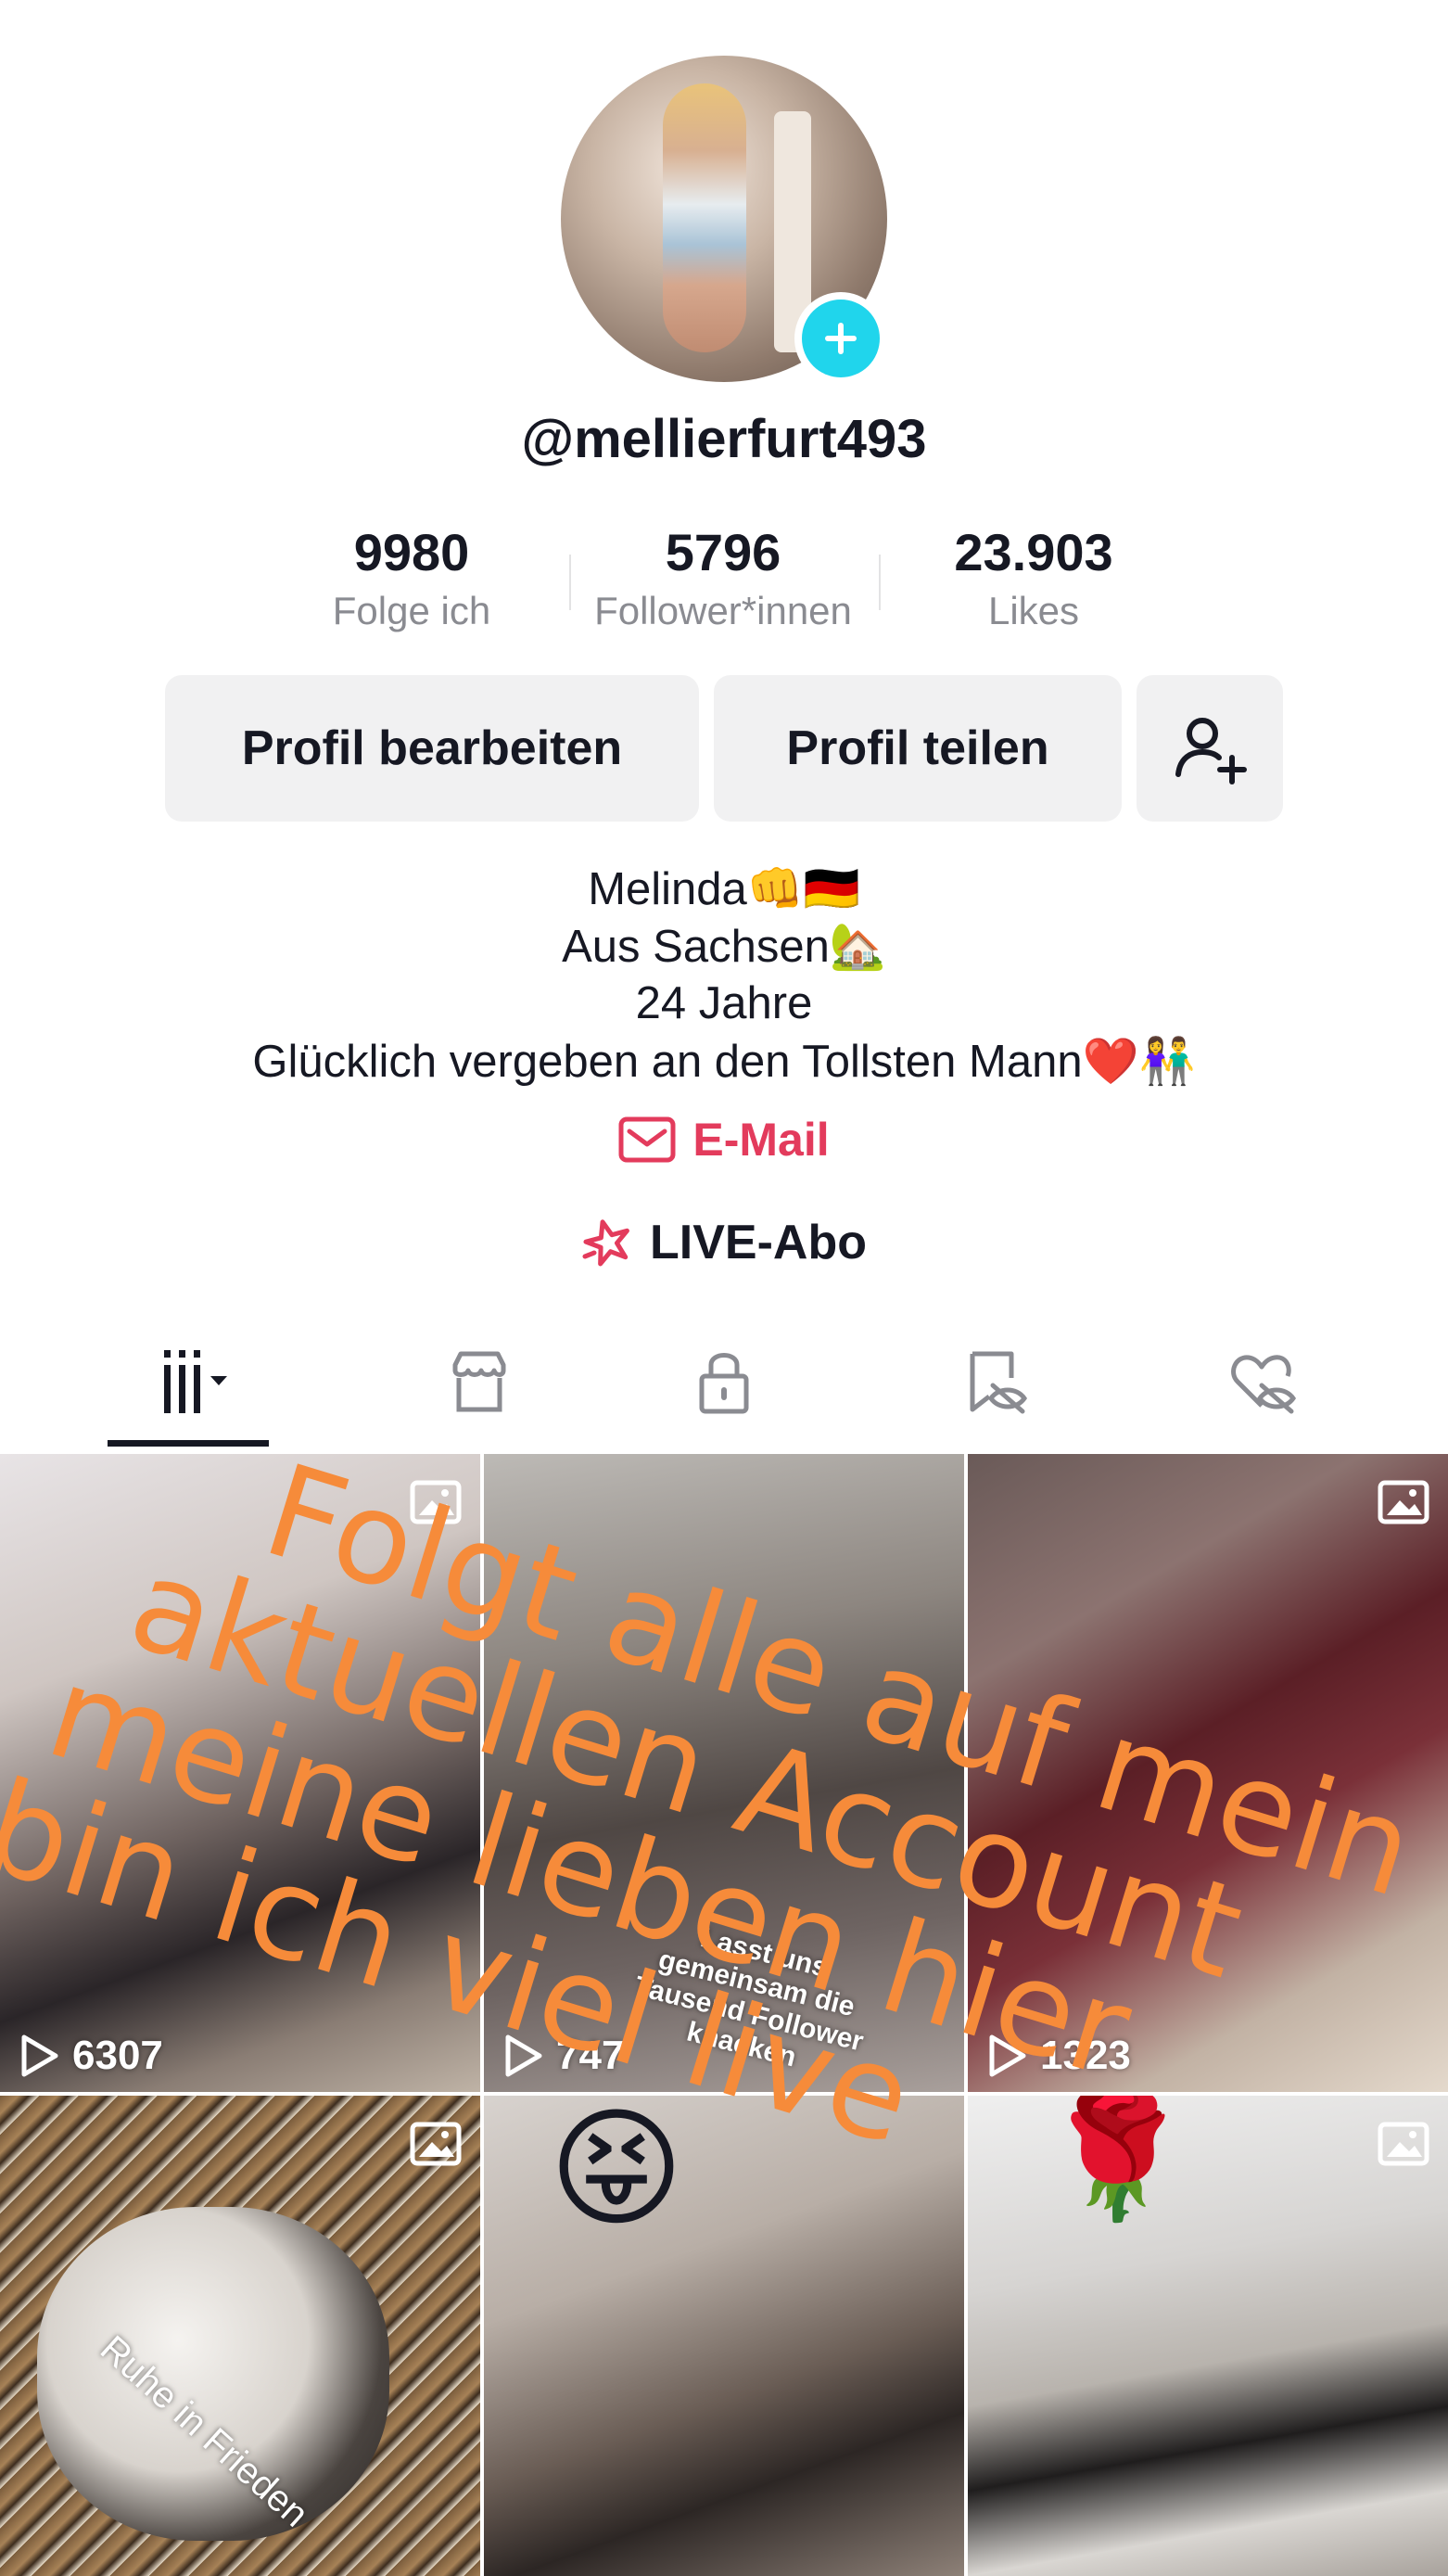 This screenshot has height=2576, width=1448. I want to click on envelope-icon, so click(647, 1139).